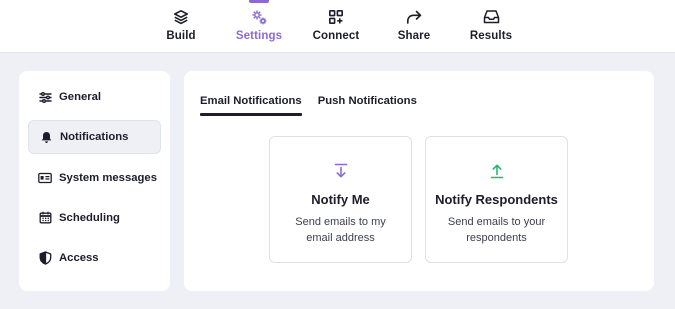 The image size is (675, 309). I want to click on sidebar-item-label: Access, so click(79, 258).